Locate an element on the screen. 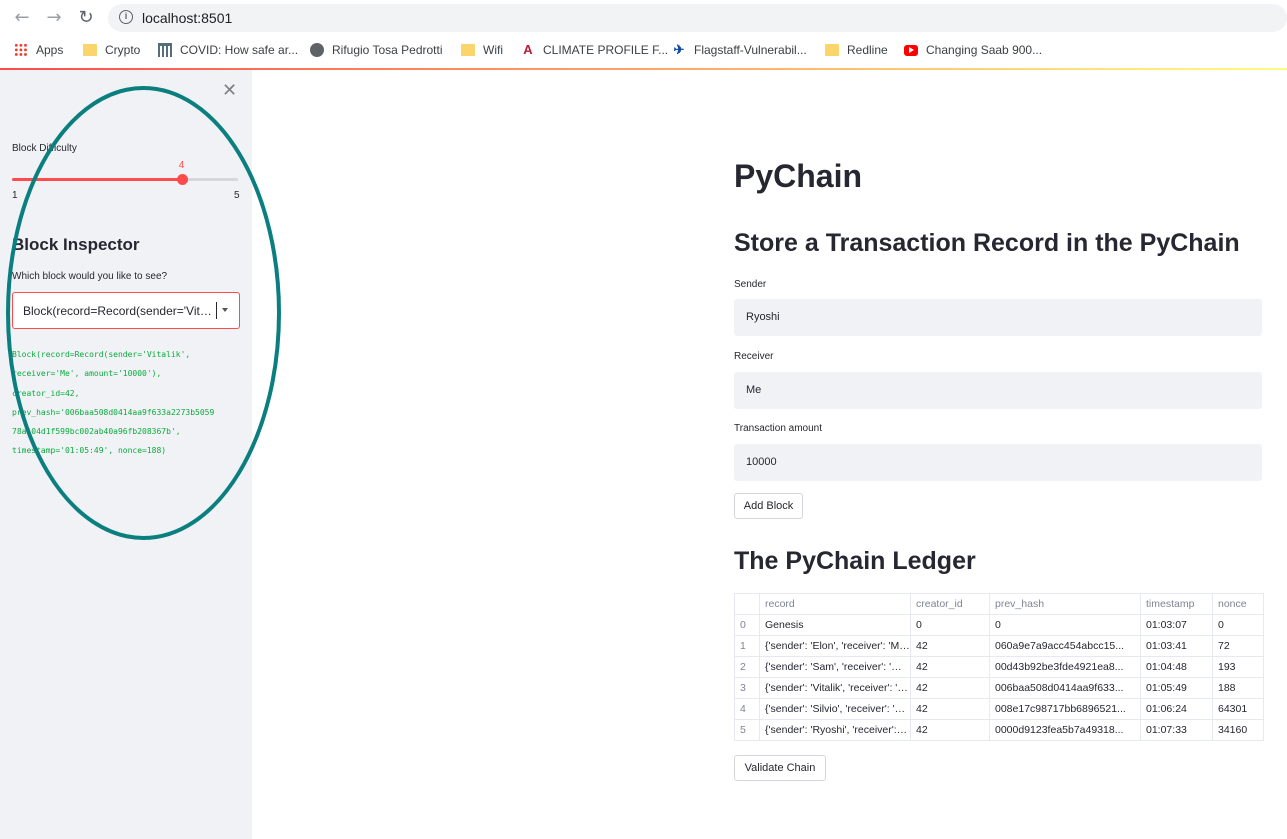  ledger-heading: The PyChain Ledger is located at coordinates (855, 561).